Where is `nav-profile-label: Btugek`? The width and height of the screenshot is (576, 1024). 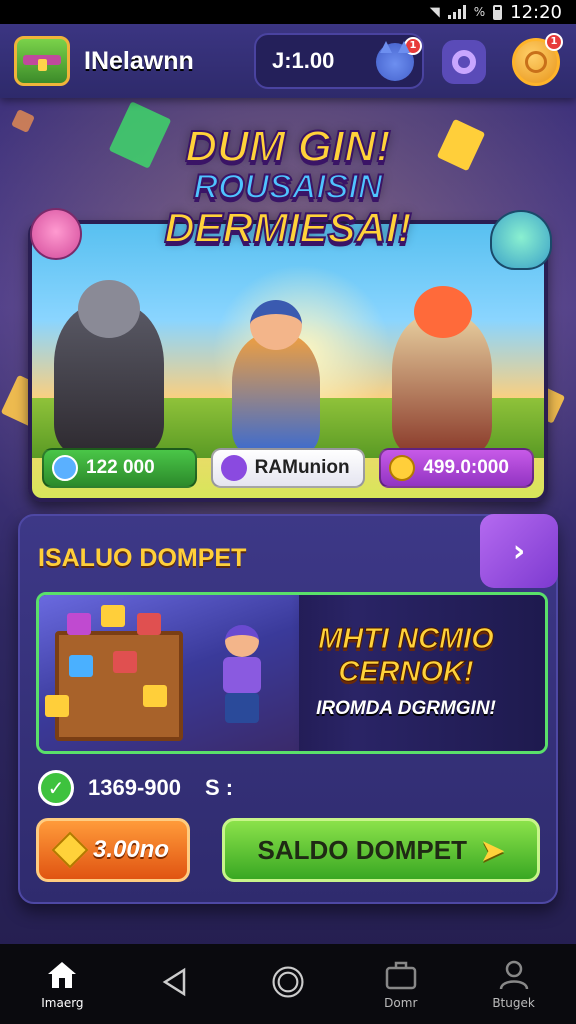 nav-profile-label: Btugek is located at coordinates (513, 1003).